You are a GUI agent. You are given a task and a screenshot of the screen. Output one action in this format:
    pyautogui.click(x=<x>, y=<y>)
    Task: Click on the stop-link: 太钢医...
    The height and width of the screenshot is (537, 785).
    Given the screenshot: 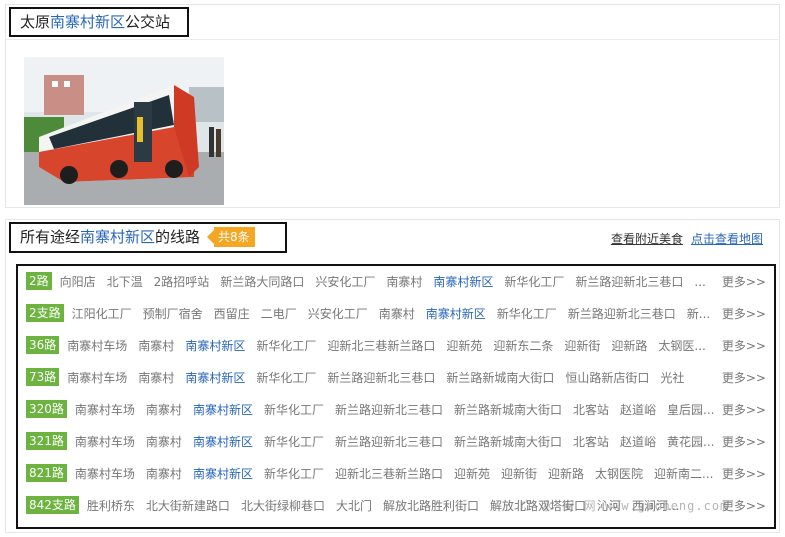 What is the action you would take?
    pyautogui.click(x=681, y=346)
    